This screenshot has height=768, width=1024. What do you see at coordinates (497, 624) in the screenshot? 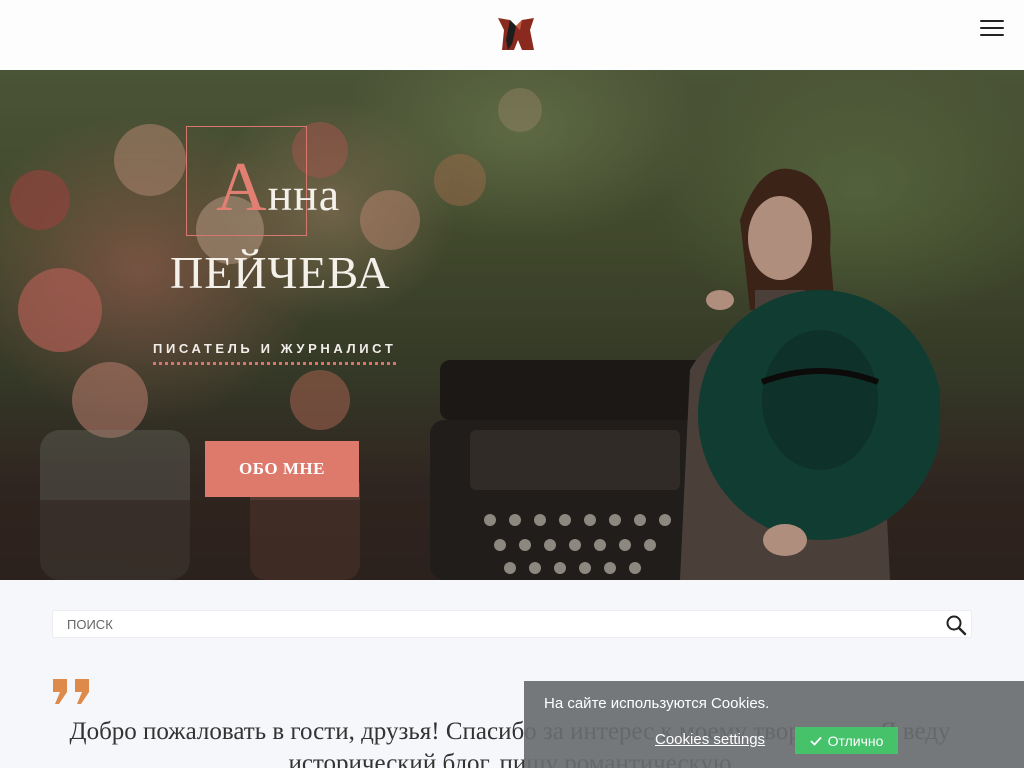
I see `search-input` at bounding box center [497, 624].